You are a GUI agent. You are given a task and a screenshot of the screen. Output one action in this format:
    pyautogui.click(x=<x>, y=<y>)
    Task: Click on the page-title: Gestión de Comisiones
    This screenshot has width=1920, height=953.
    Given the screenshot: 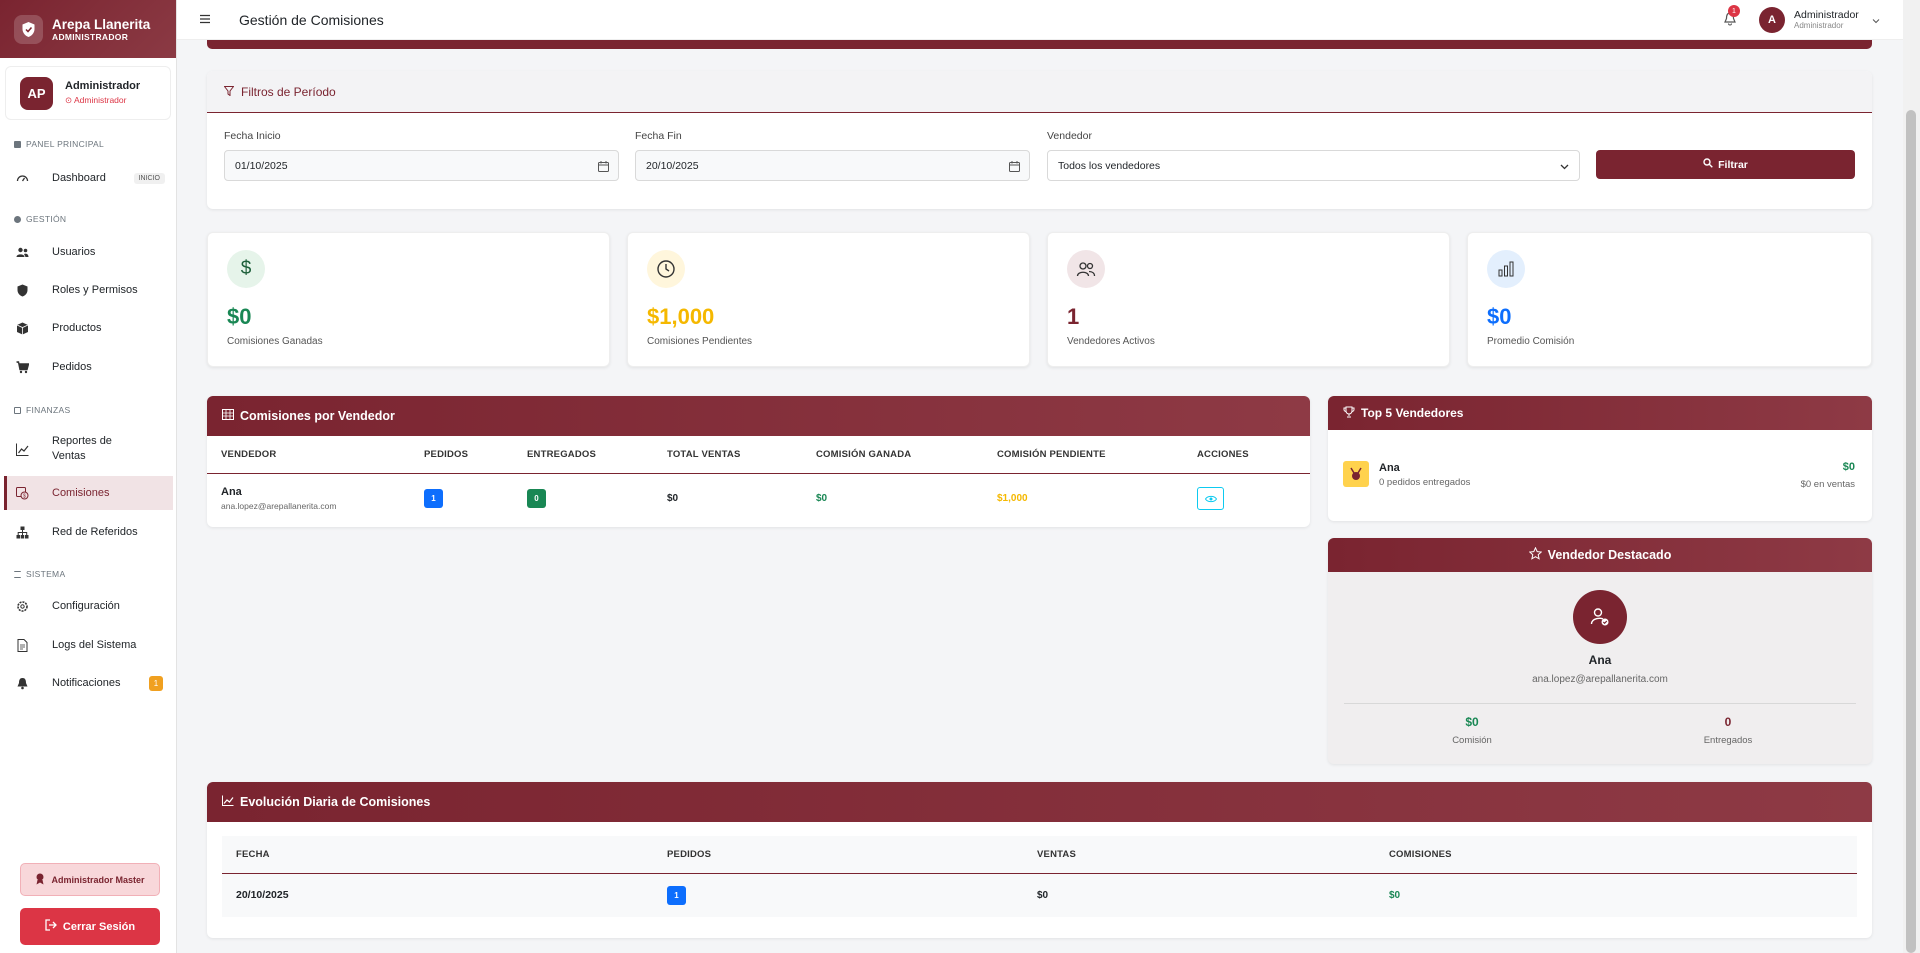 What is the action you would take?
    pyautogui.click(x=311, y=20)
    